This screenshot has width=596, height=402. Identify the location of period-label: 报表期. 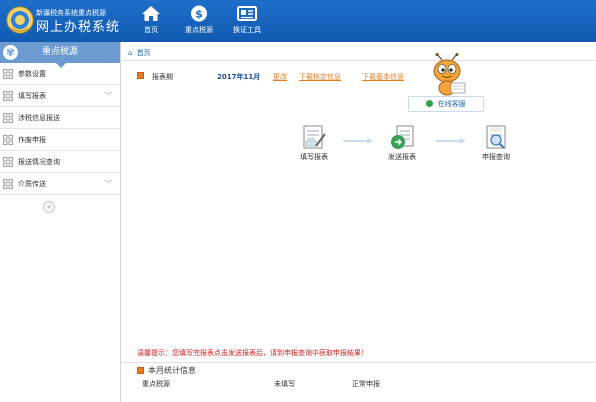
(162, 77).